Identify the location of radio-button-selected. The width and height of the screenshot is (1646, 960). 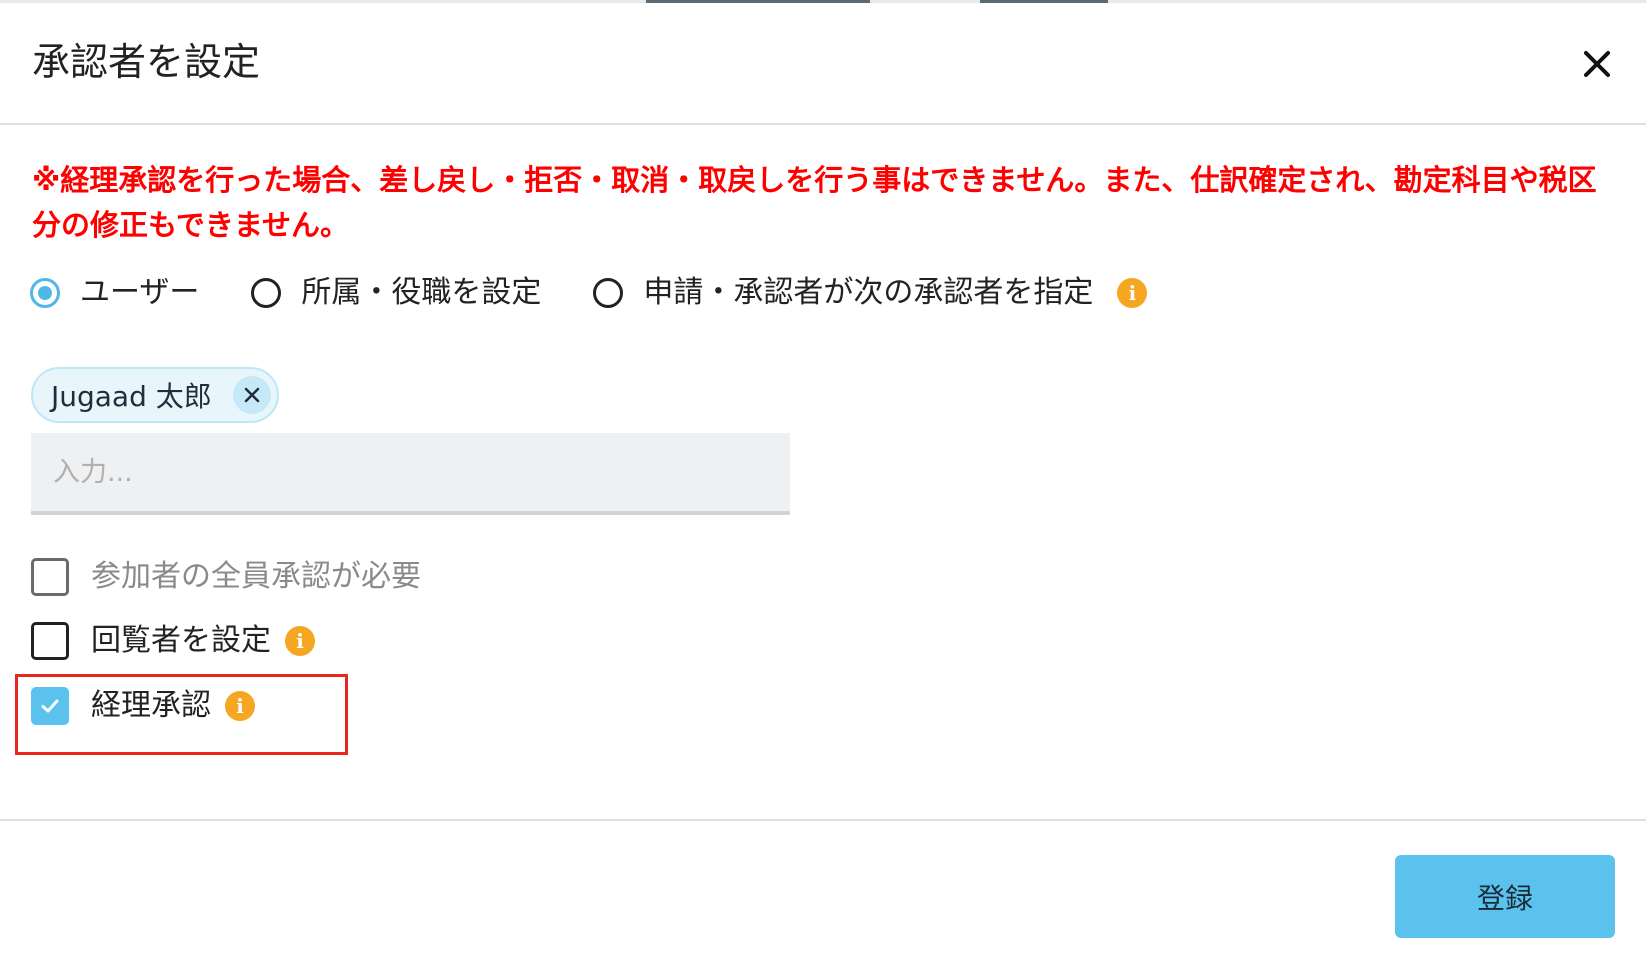
(45, 293).